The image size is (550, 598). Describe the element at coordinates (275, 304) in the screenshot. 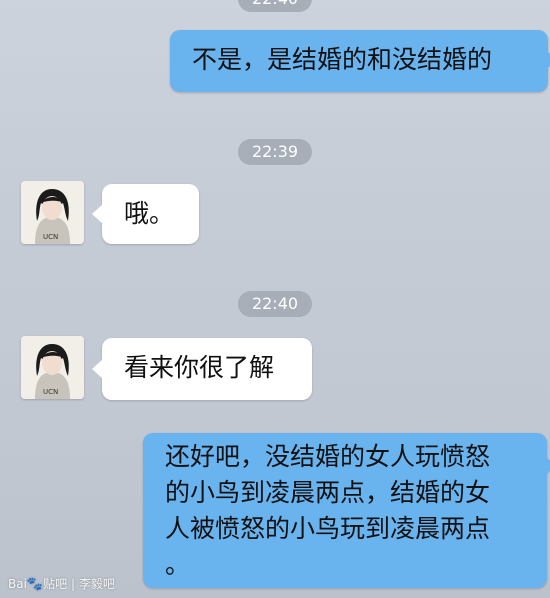

I see `timestamp-2240: 22:40` at that location.